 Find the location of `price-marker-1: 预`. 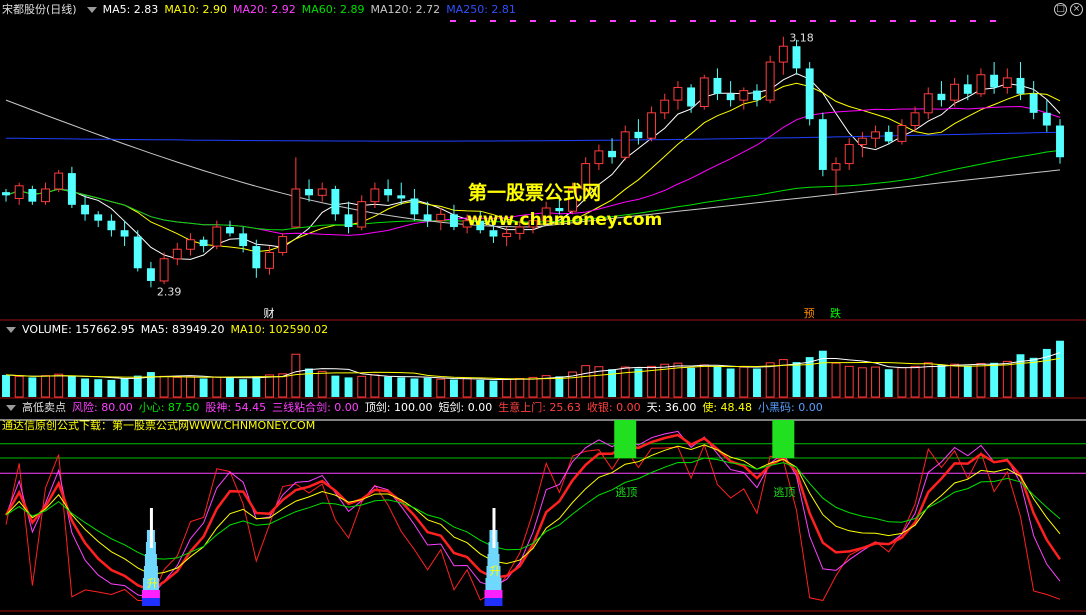

price-marker-1: 预 is located at coordinates (809, 313).